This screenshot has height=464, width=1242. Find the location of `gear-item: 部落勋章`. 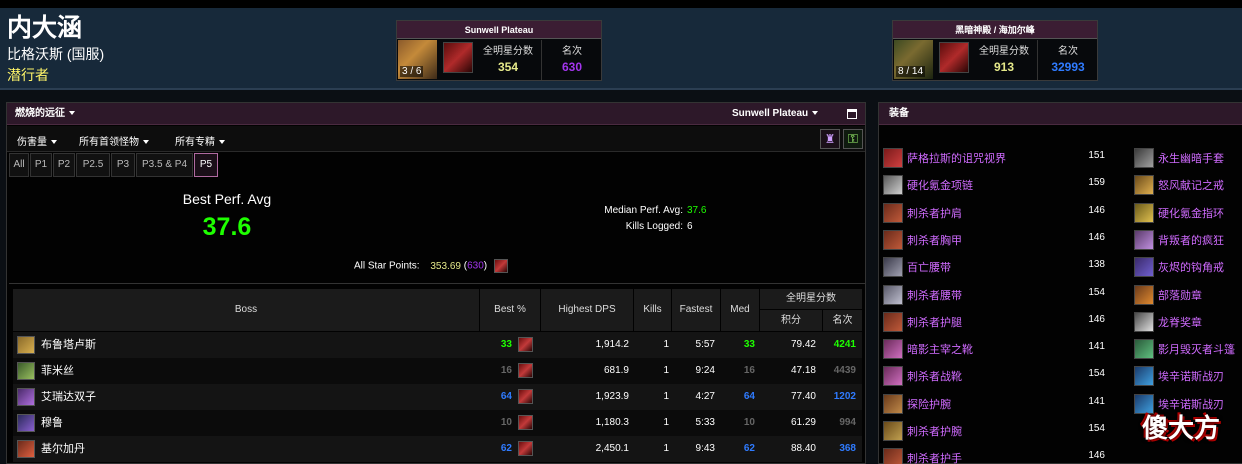

gear-item: 部落勋章 is located at coordinates (1186, 294).